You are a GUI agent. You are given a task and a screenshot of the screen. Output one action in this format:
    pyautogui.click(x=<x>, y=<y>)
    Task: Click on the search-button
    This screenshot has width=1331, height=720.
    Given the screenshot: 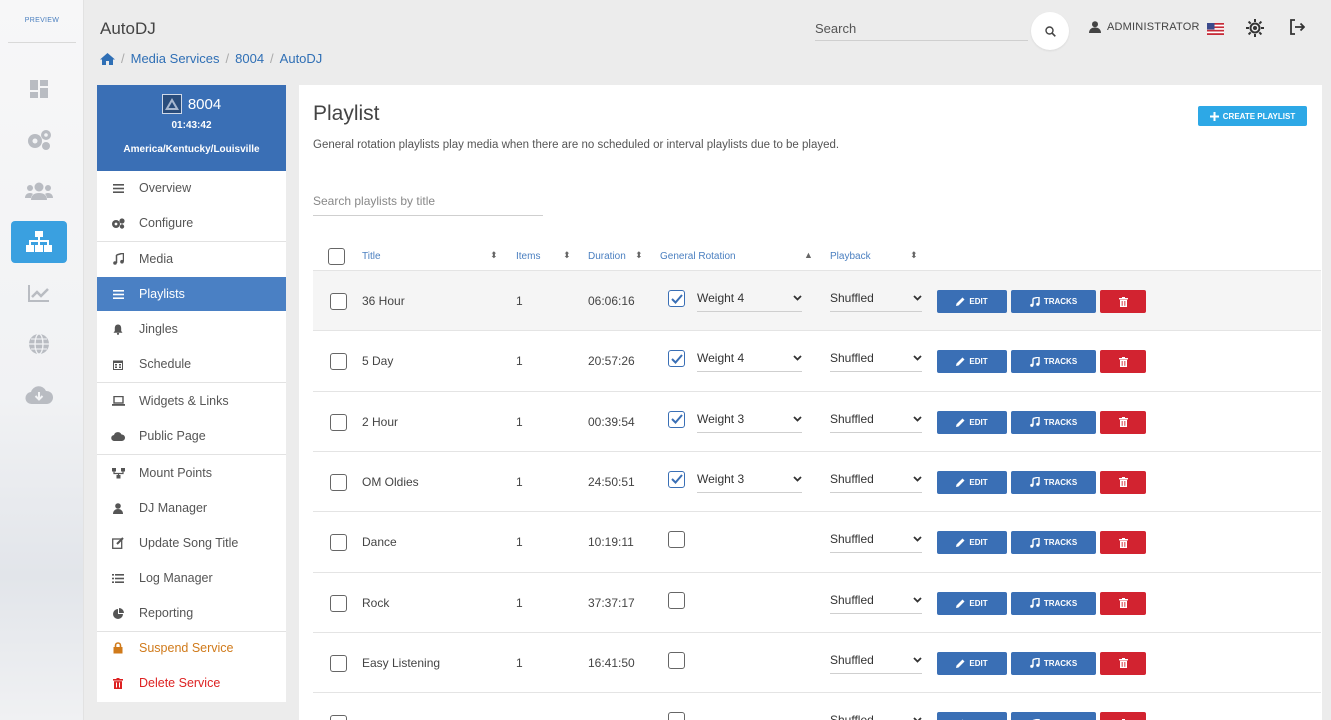 What is the action you would take?
    pyautogui.click(x=1050, y=31)
    